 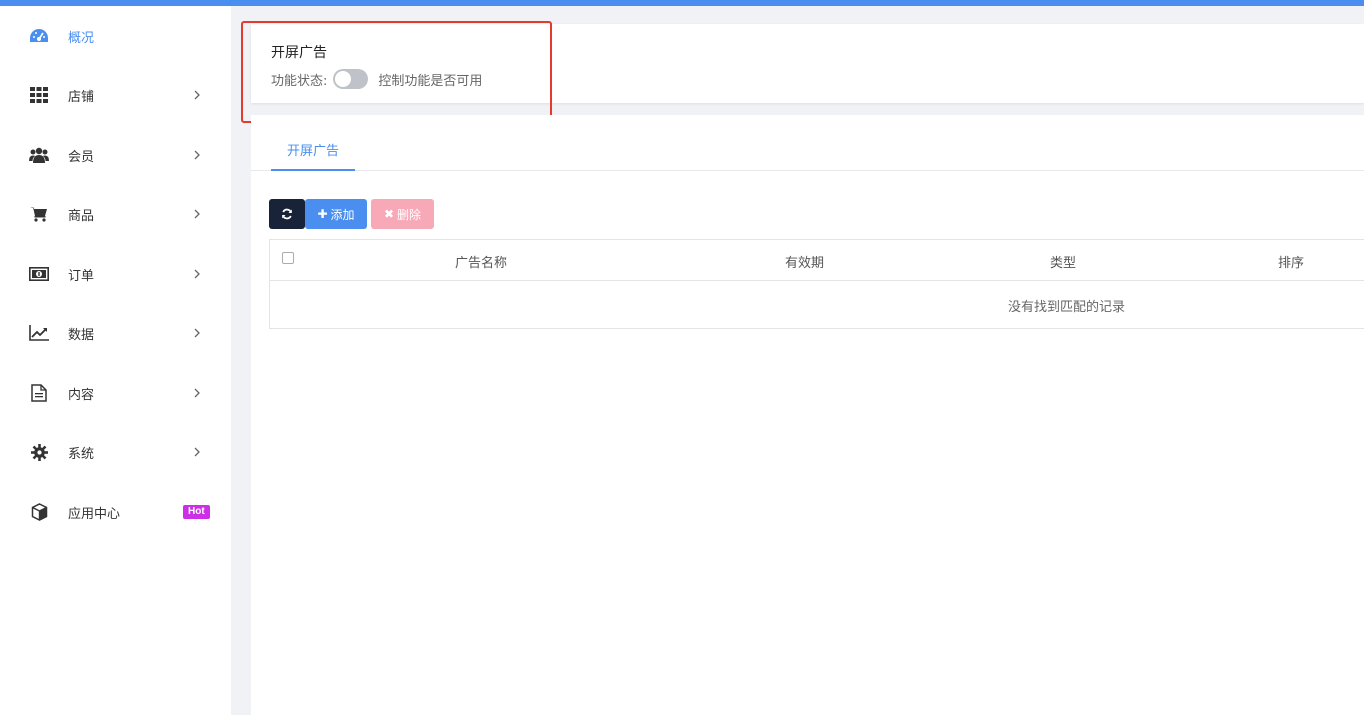 What do you see at coordinates (115, 274) in the screenshot?
I see `sidebar-item-orders: 订单` at bounding box center [115, 274].